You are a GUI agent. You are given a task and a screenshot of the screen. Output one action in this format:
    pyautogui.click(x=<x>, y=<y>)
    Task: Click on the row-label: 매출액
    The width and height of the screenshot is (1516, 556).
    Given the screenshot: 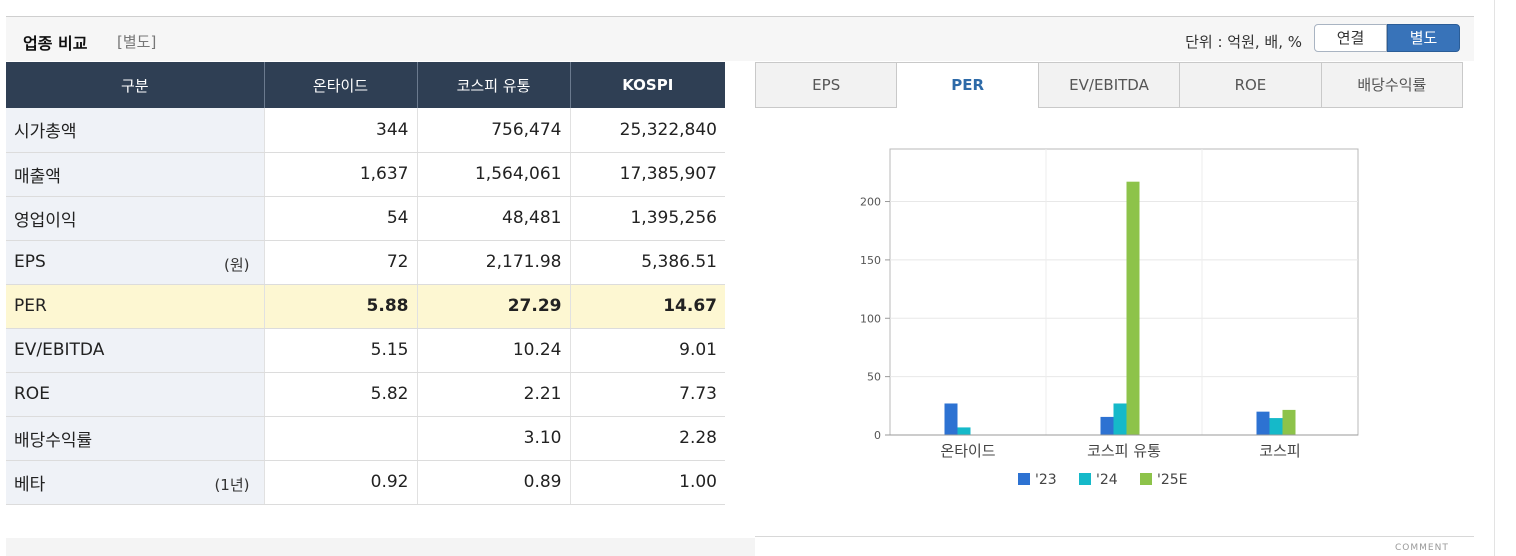 What is the action you would take?
    pyautogui.click(x=135, y=174)
    